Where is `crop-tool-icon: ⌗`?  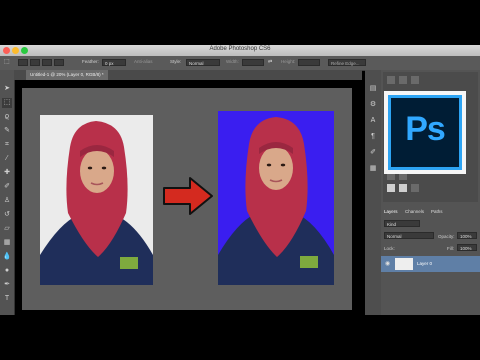 crop-tool-icon: ⌗ is located at coordinates (7, 145).